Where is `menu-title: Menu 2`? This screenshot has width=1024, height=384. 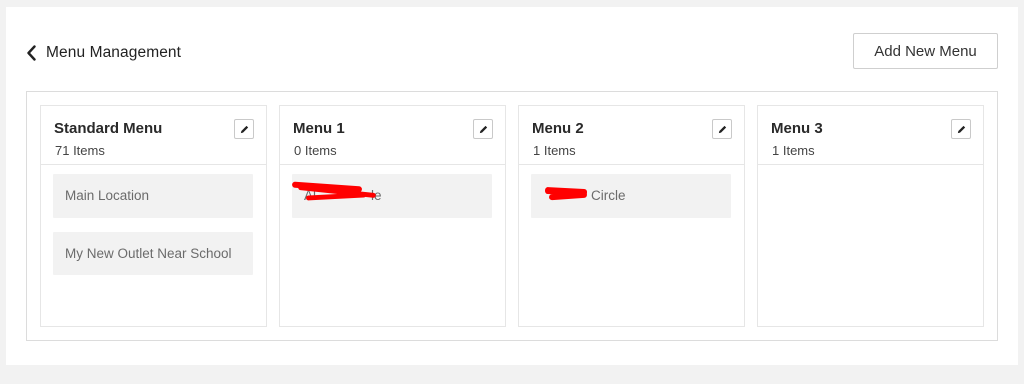
menu-title: Menu 2 is located at coordinates (558, 128).